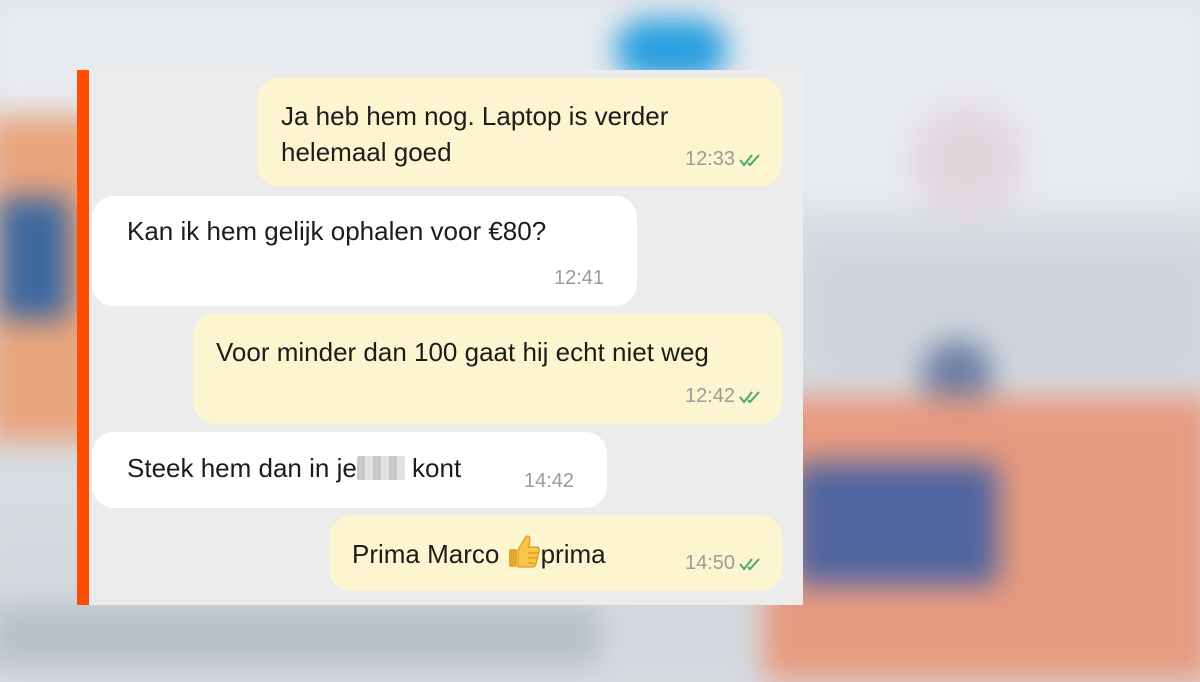 Image resolution: width=1200 pixels, height=682 pixels. I want to click on message-meta-5: 14:50, so click(724, 563).